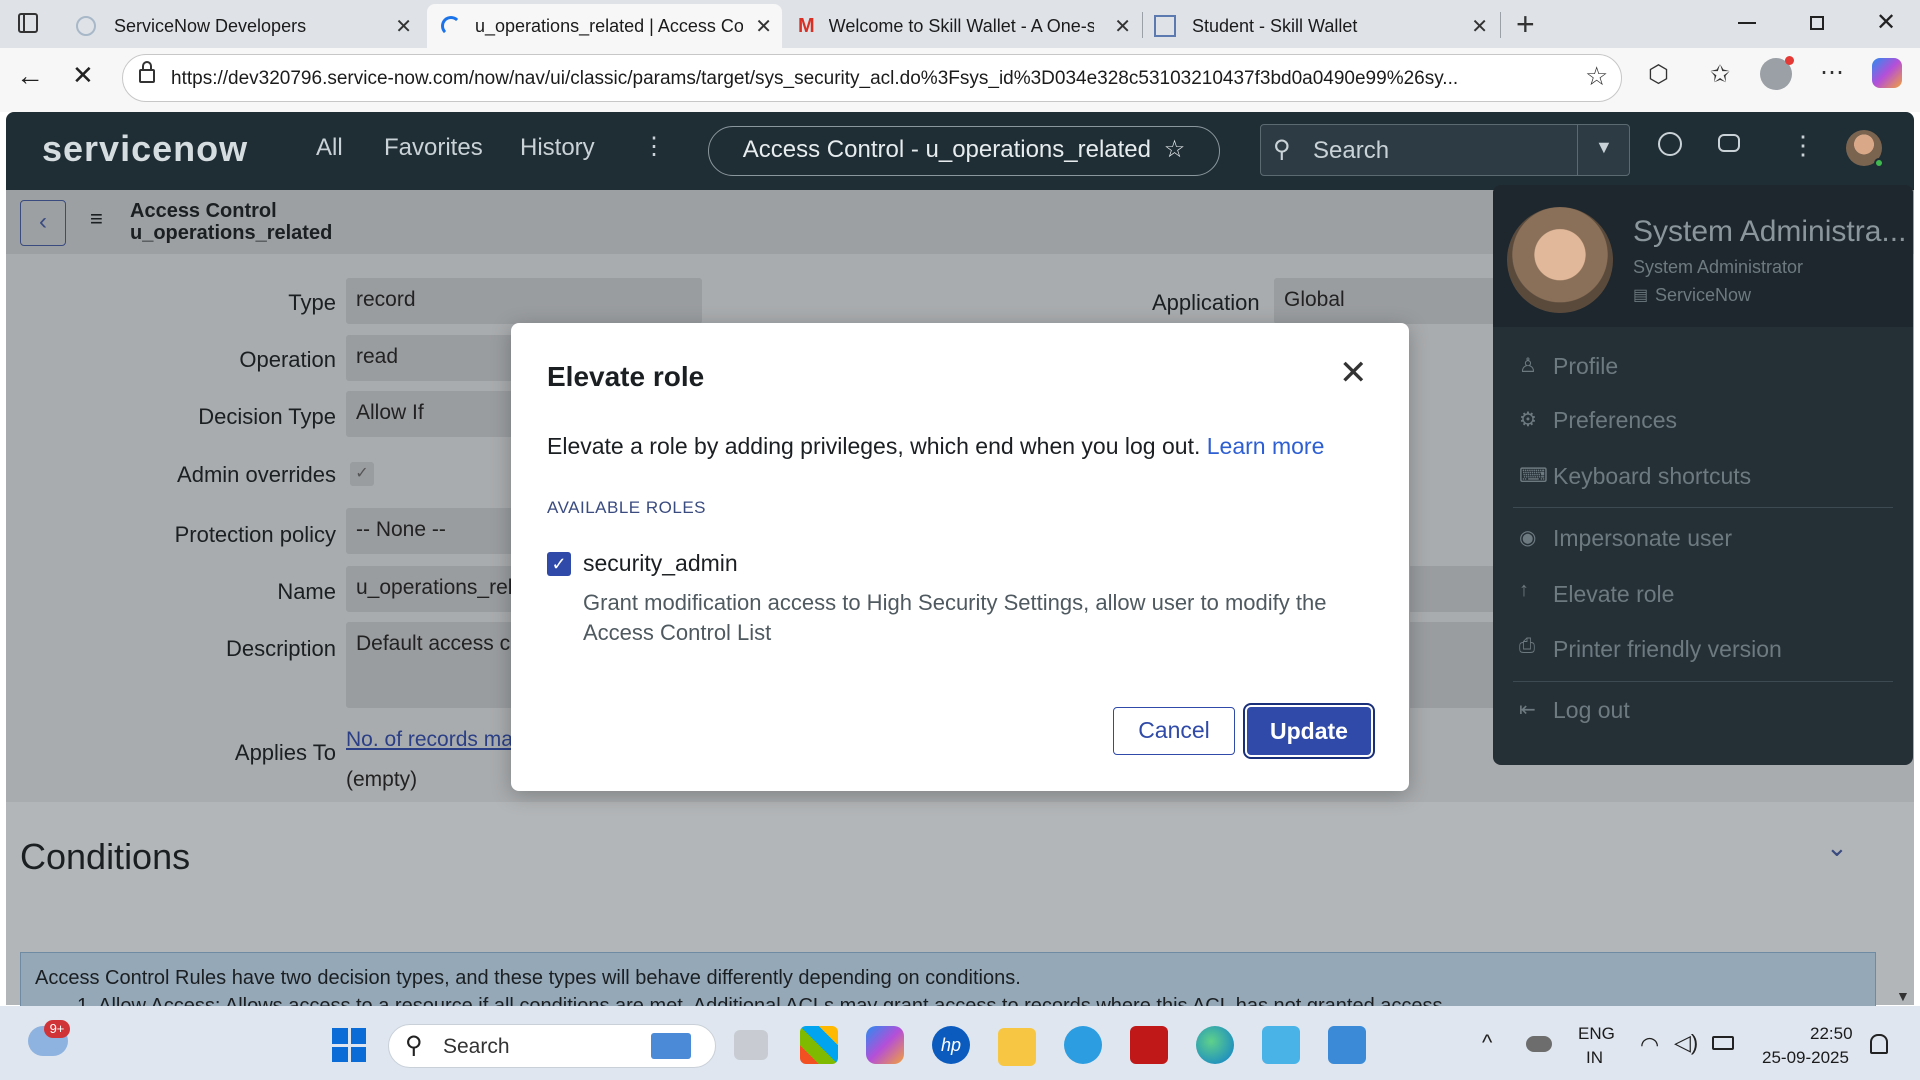 The image size is (1920, 1080). What do you see at coordinates (1903, 996) in the screenshot?
I see `scroll-down-icon: ▼` at bounding box center [1903, 996].